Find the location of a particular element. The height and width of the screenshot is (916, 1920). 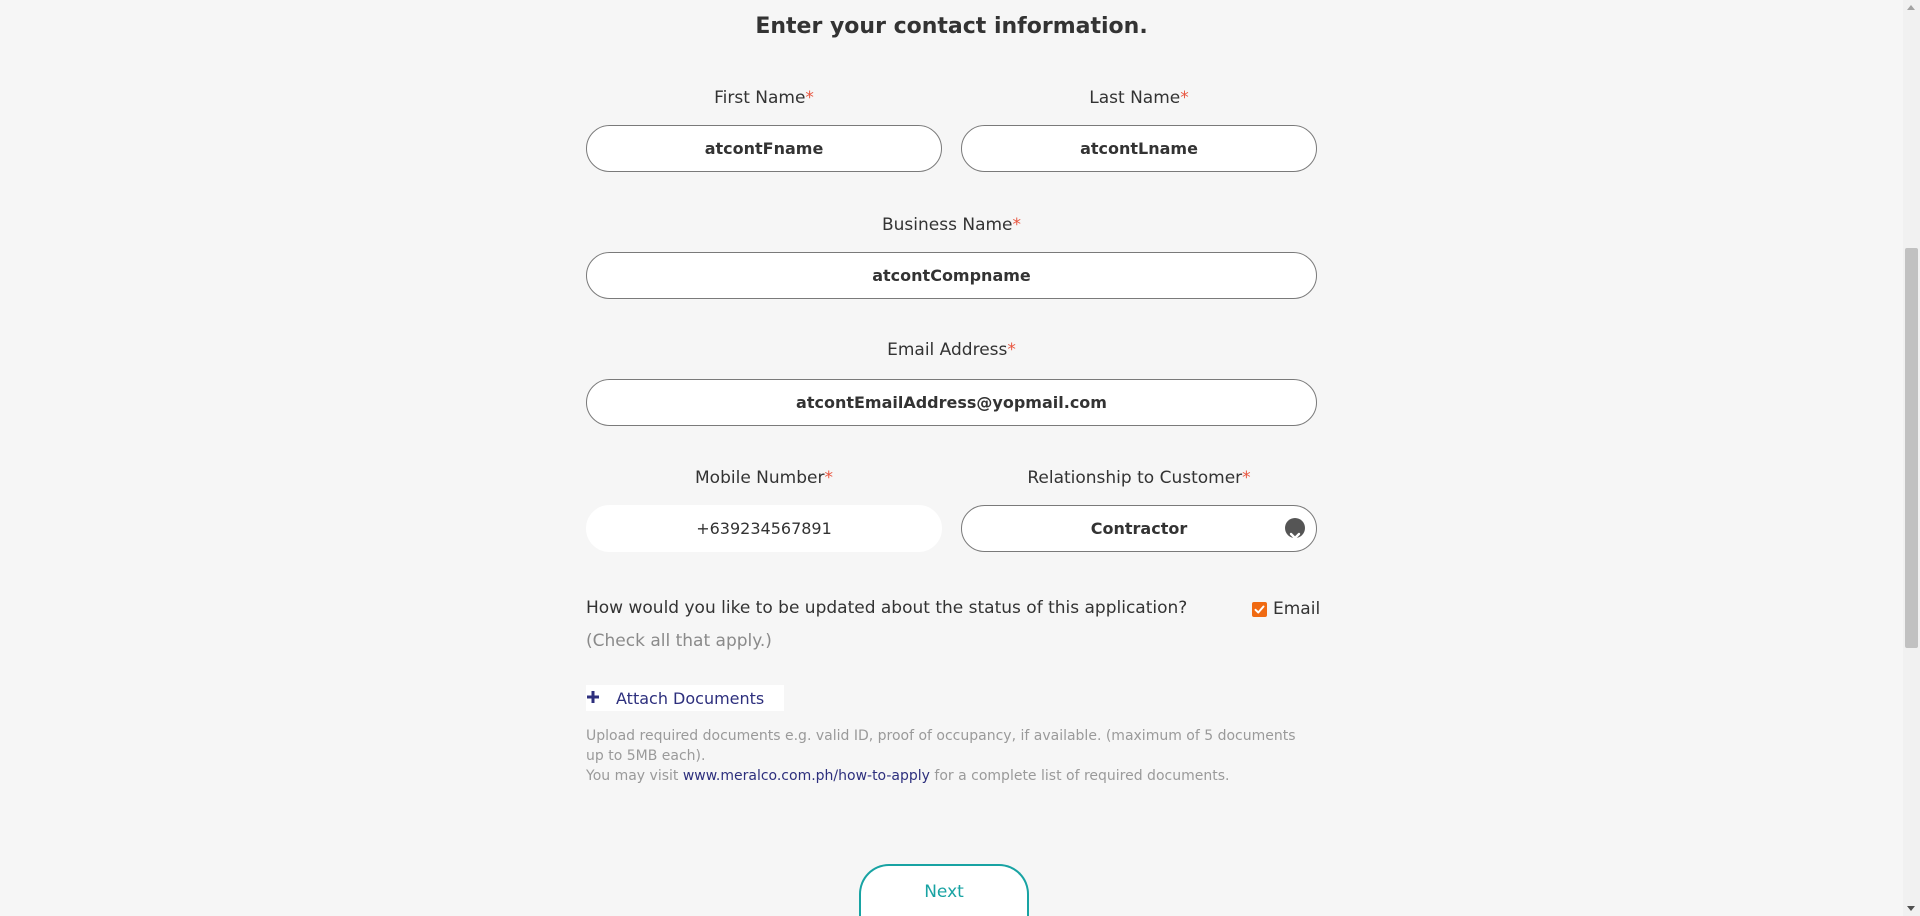

scroll-down-icon is located at coordinates (1911, 908).